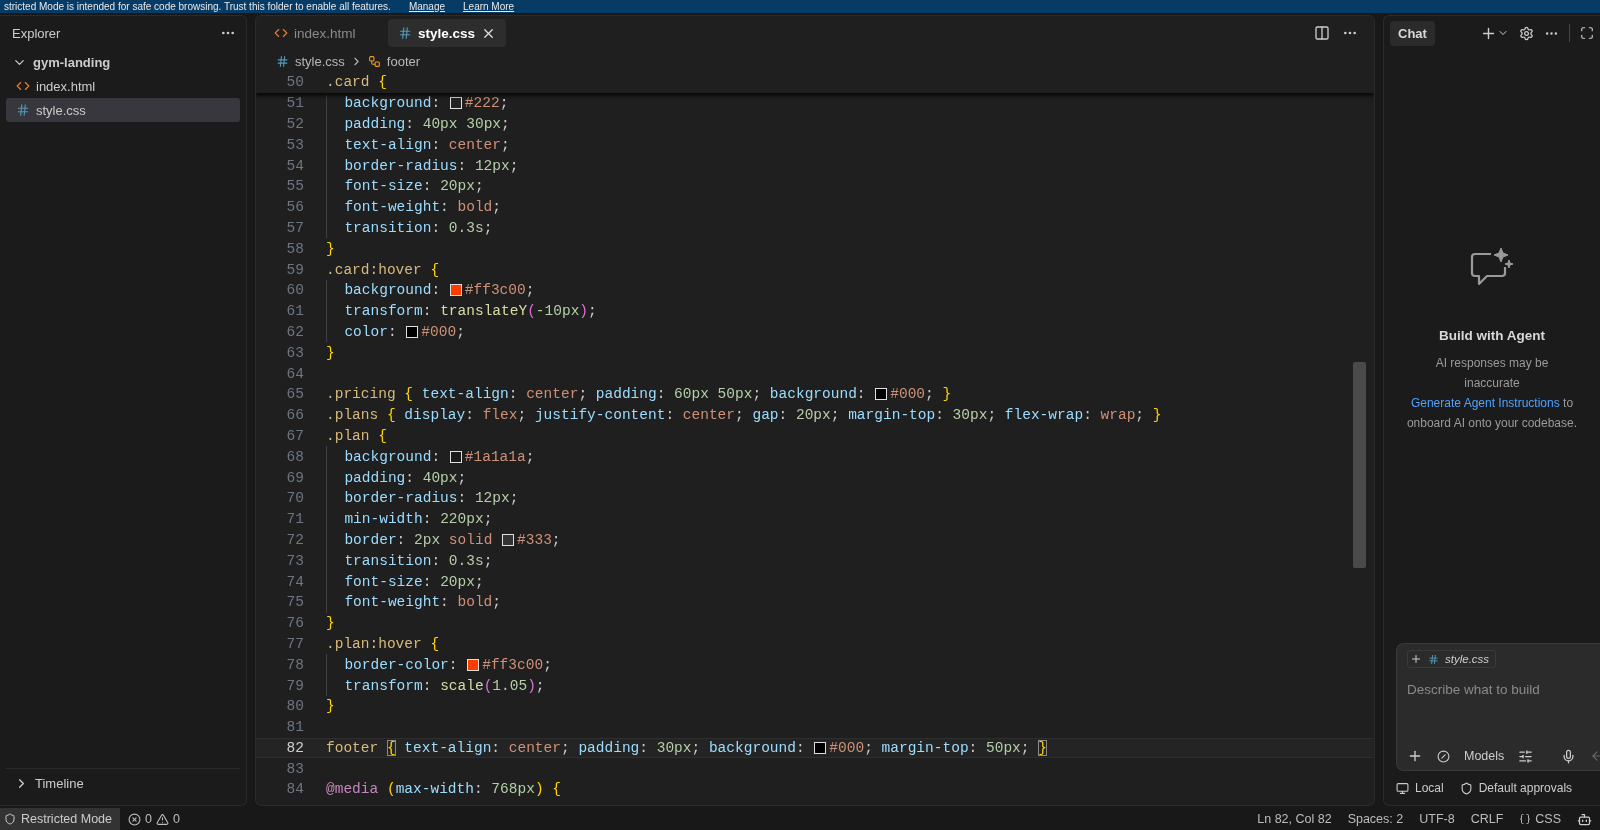 The height and width of the screenshot is (830, 1600). What do you see at coordinates (294, 415) in the screenshot?
I see `line-number: 66` at bounding box center [294, 415].